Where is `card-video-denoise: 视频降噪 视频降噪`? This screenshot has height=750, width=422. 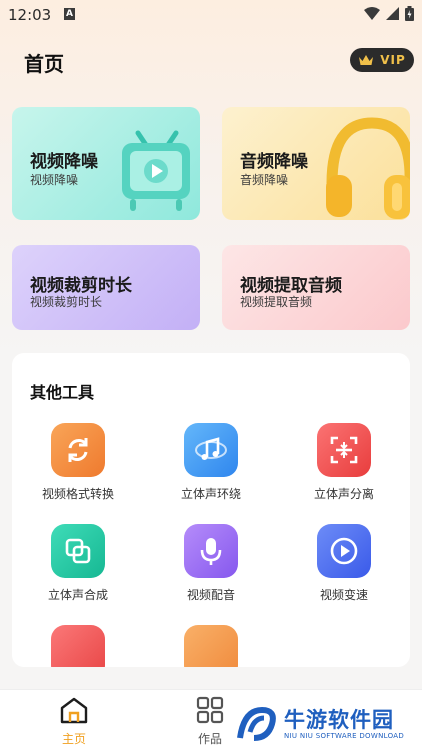
card-video-denoise: 视频降噪 视频降噪 is located at coordinates (106, 163).